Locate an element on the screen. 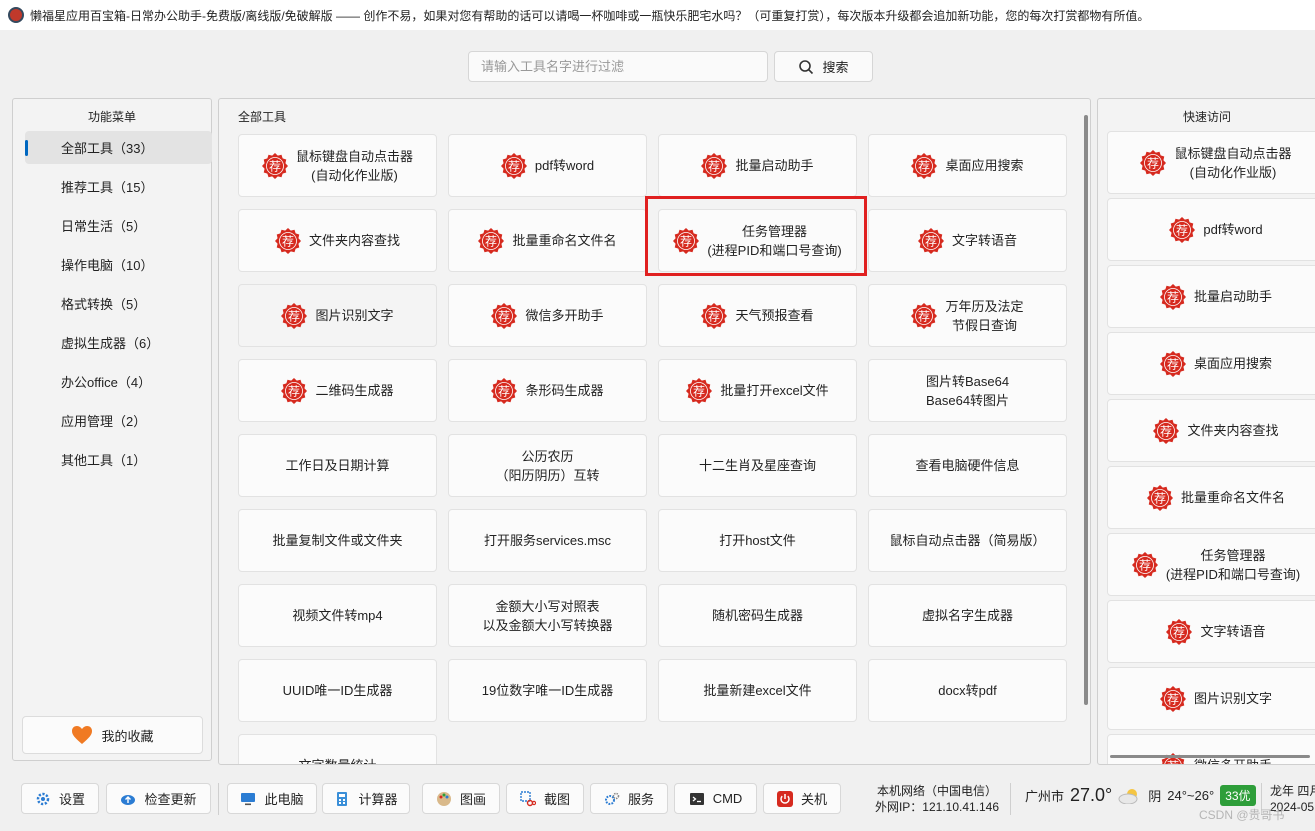  tool-button: 荐鼠标键盘自动点击器 (自动化作业版) is located at coordinates (337, 165).